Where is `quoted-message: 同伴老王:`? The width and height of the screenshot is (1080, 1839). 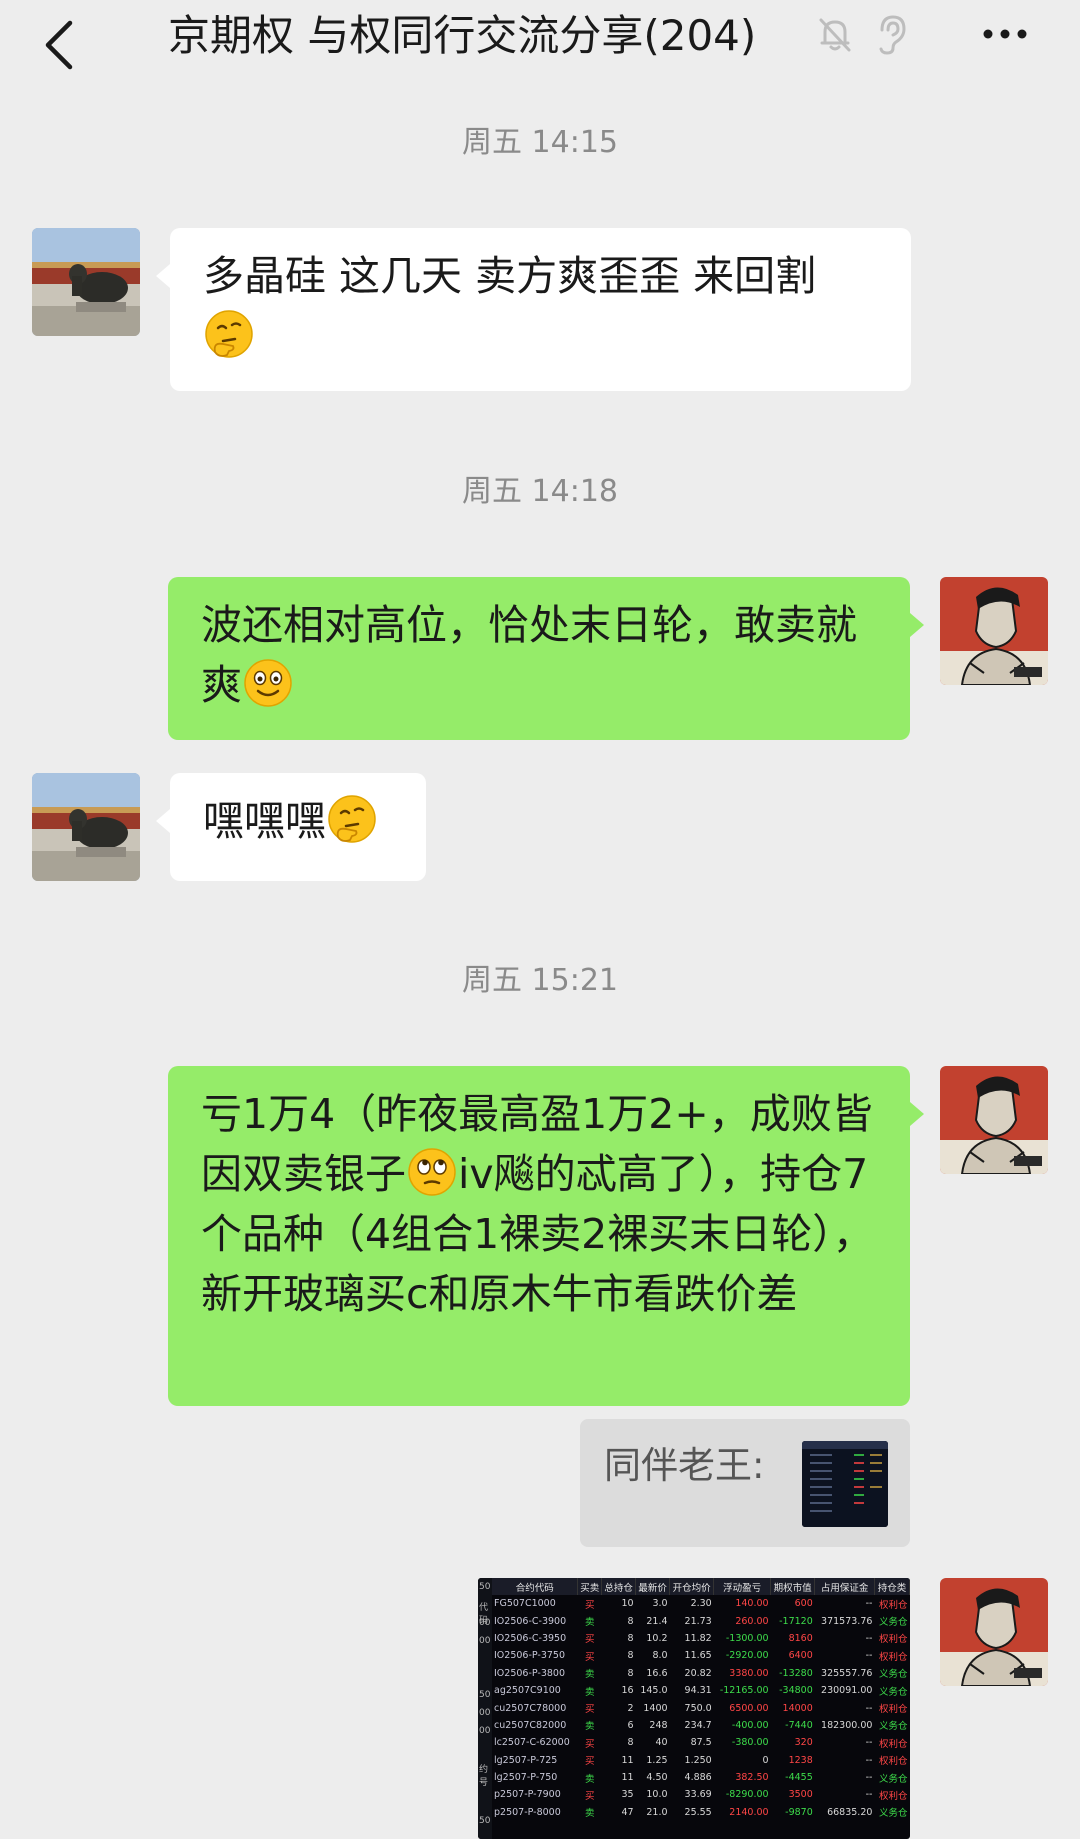 quoted-message: 同伴老王: is located at coordinates (745, 1483).